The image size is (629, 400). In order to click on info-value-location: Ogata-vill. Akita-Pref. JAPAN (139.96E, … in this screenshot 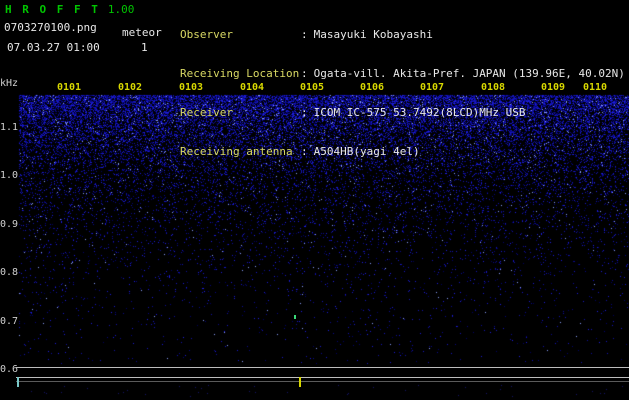, I will do `click(469, 73)`.